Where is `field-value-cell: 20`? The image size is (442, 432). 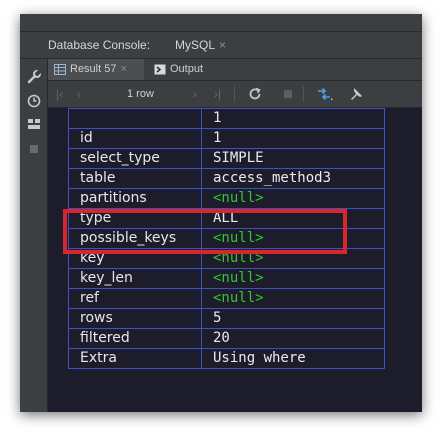
field-value-cell: 20 is located at coordinates (293, 338).